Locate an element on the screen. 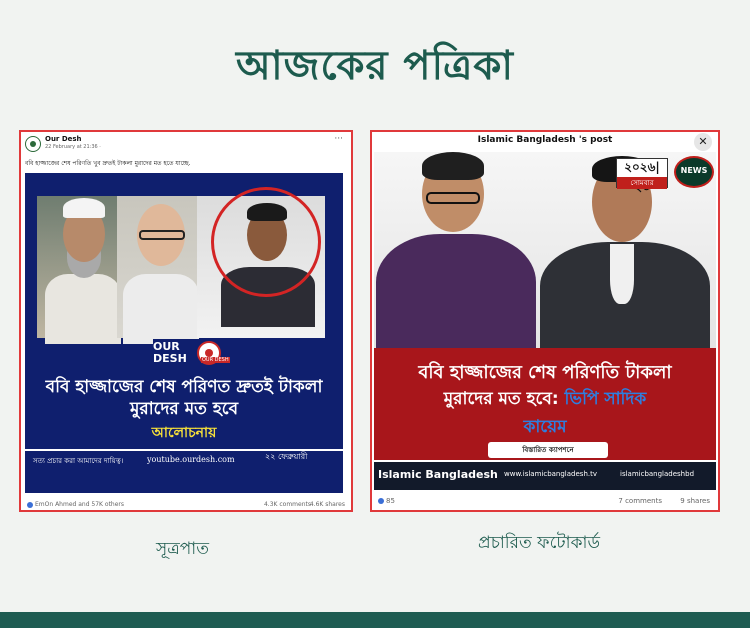 This screenshot has width=750, height=628. post-dialog-title: Islamic Bangladesh 's post is located at coordinates (545, 140).